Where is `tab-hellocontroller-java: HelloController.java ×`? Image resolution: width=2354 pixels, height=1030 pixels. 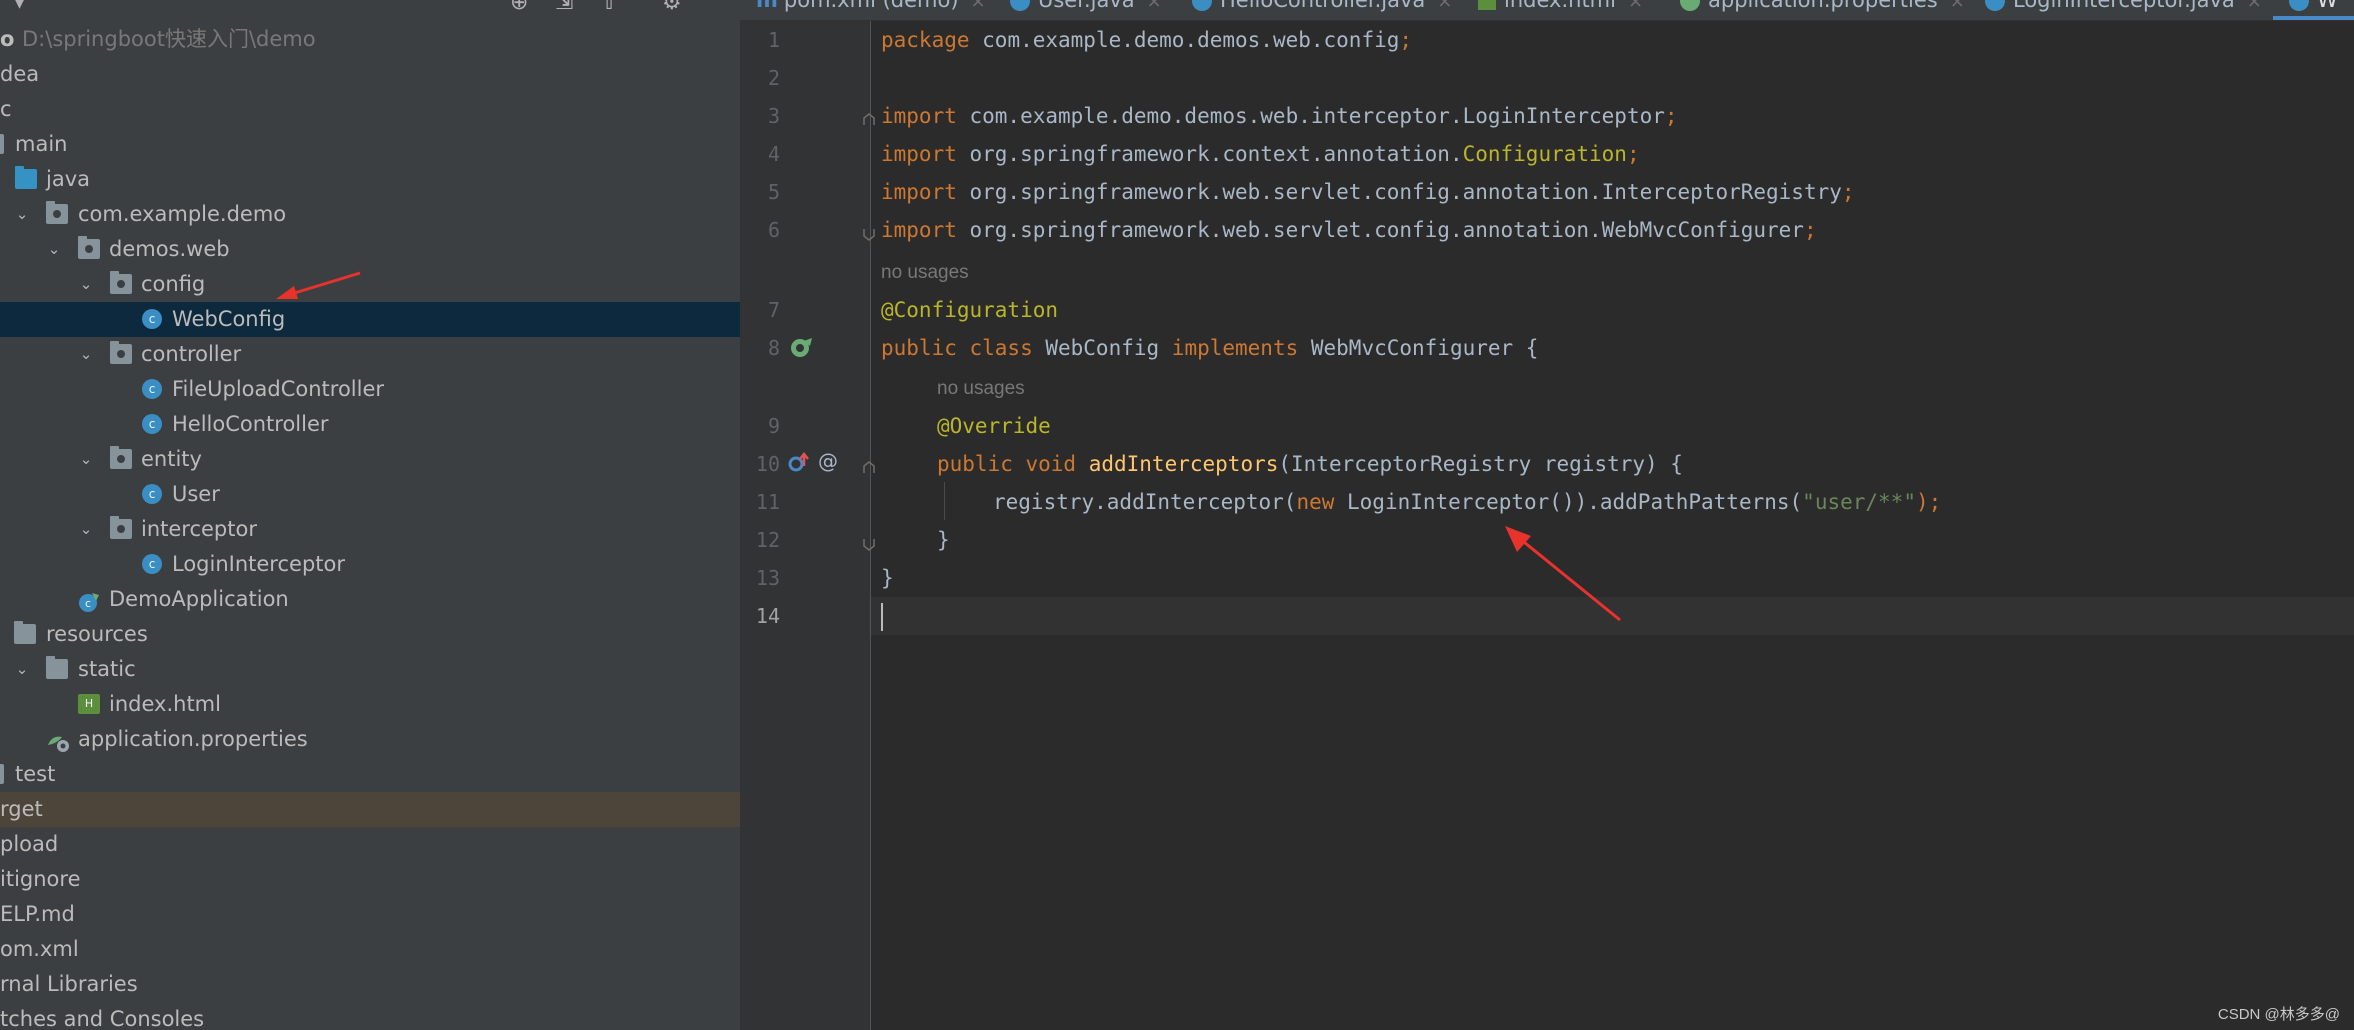
tab-hellocontroller-java: HelloController.java × is located at coordinates (1322, 6).